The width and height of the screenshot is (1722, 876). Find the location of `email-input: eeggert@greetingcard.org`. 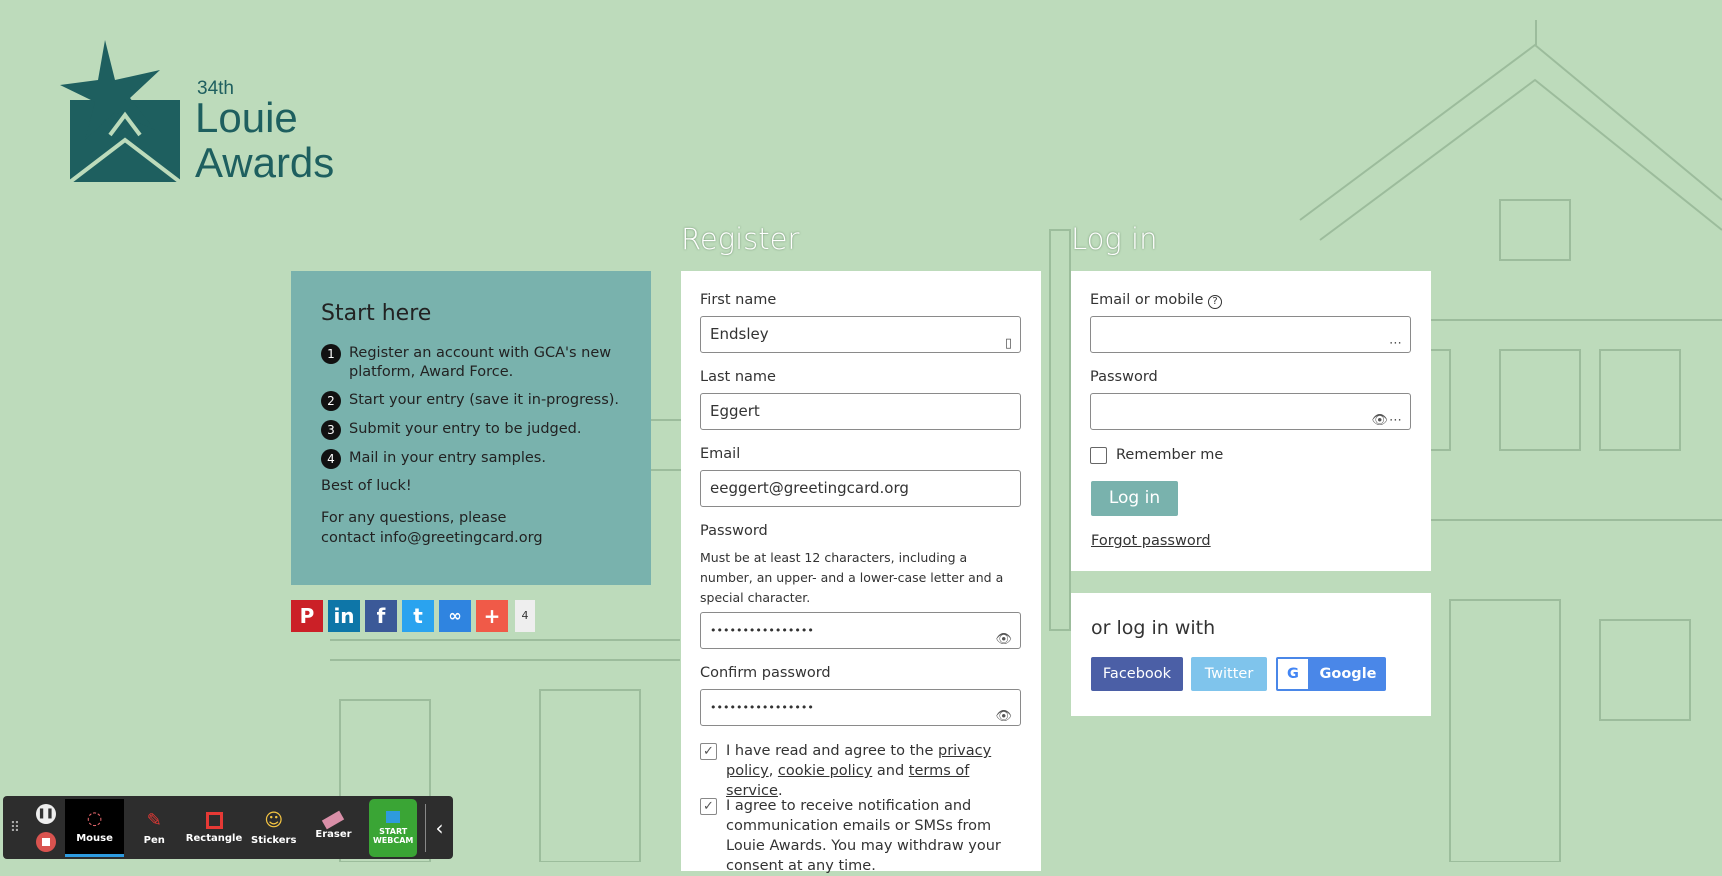

email-input: eeggert@greetingcard.org is located at coordinates (860, 488).